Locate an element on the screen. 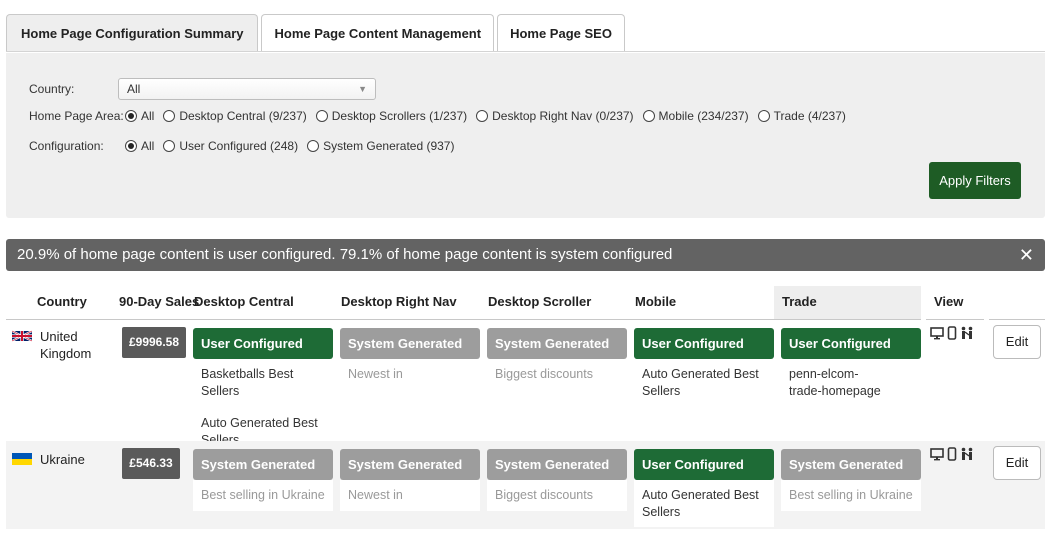 This screenshot has height=537, width=1052. sales-badge: £9996.58 is located at coordinates (154, 342).